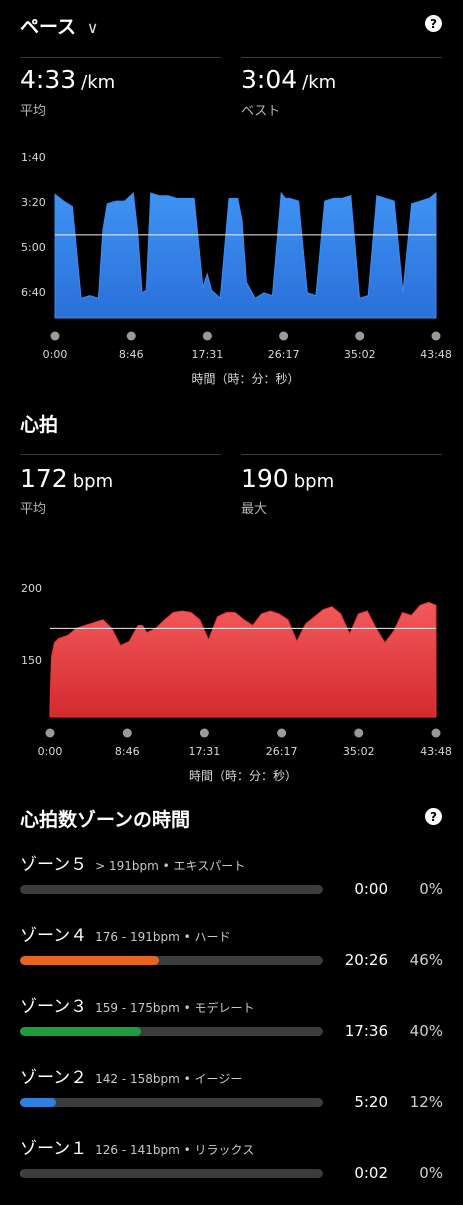 The image size is (463, 1205). I want to click on chevron-down-icon: ∨, so click(93, 27).